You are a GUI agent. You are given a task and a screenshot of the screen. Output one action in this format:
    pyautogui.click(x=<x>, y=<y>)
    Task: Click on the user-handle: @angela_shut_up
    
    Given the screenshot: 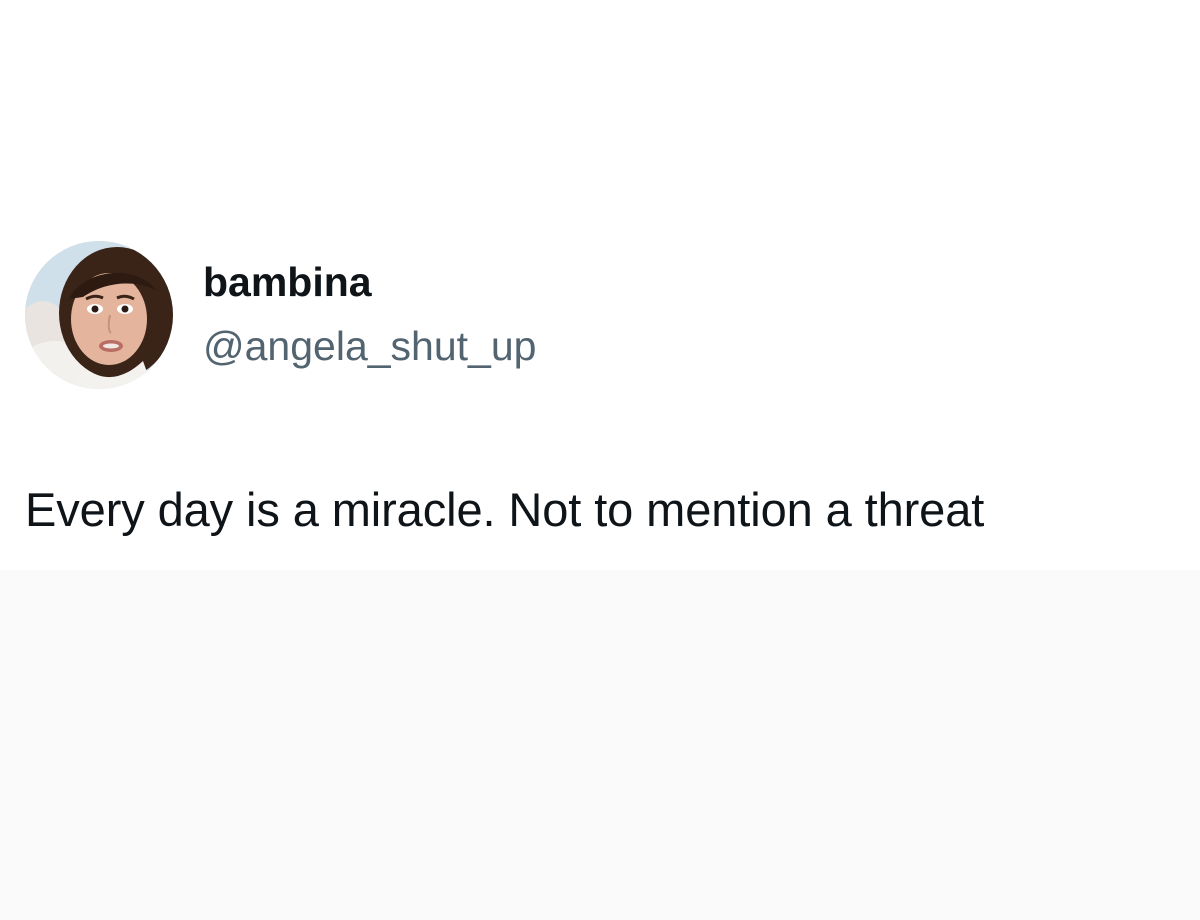 What is the action you would take?
    pyautogui.click(x=369, y=346)
    